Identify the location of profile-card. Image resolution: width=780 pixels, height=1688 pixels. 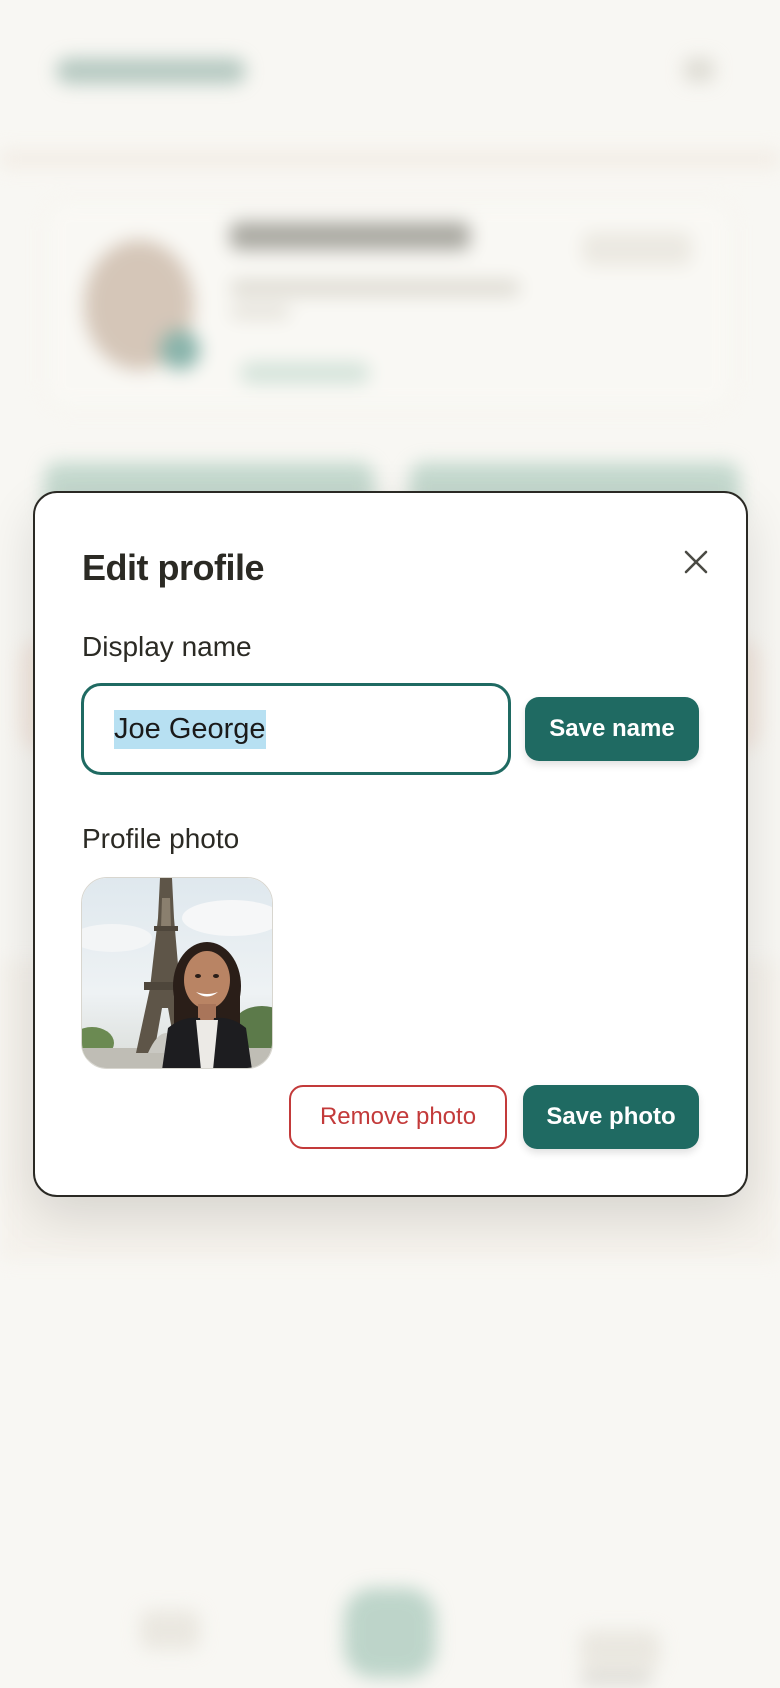
(389, 305).